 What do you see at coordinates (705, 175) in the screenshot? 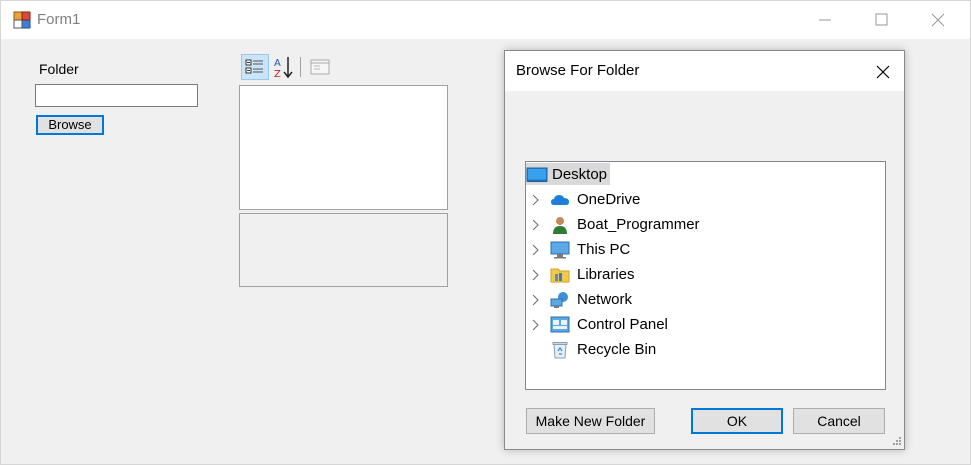
I see `tree-item-desktop: Desktop` at bounding box center [705, 175].